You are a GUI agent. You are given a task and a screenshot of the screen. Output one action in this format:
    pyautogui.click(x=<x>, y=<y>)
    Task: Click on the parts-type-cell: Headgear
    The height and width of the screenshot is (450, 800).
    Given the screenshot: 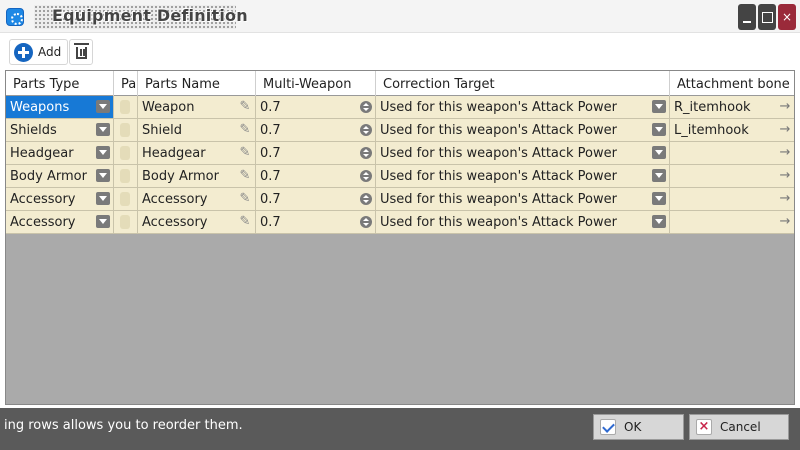 What is the action you would take?
    pyautogui.click(x=60, y=153)
    